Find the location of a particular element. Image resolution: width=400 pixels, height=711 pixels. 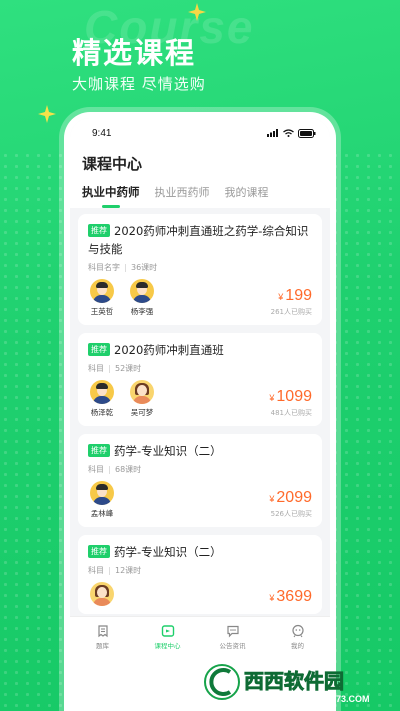

tabbar-announcements: 公告资讯 is located at coordinates (233, 637).